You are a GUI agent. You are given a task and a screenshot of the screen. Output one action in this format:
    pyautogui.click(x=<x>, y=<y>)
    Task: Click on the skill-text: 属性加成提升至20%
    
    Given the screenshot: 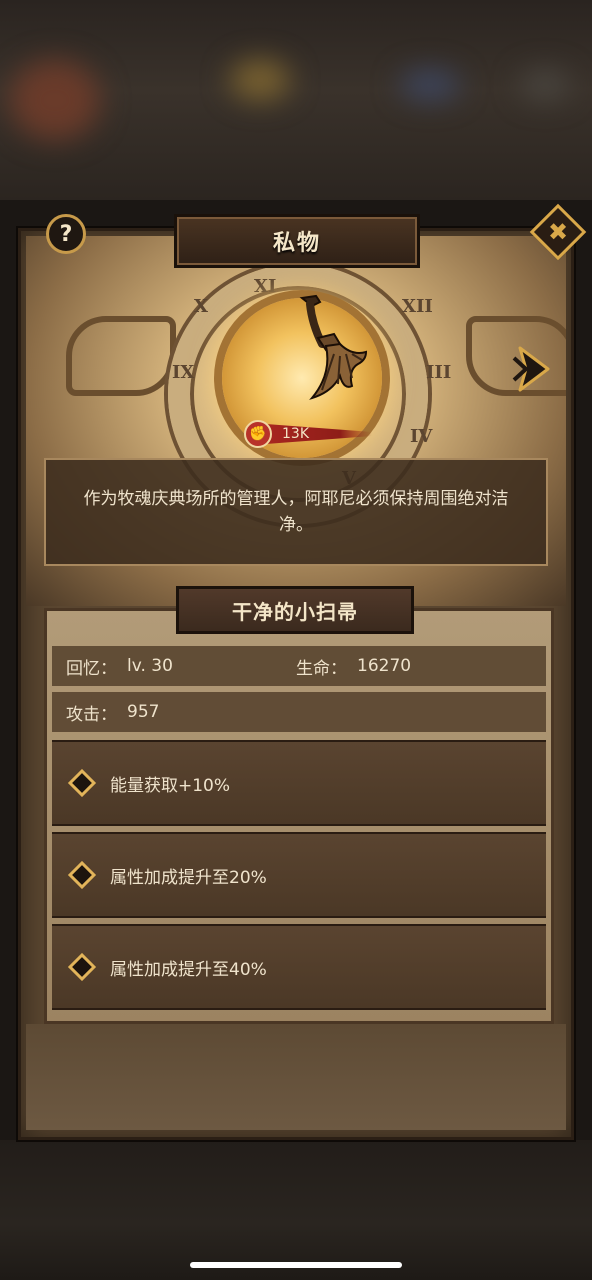 What is the action you would take?
    pyautogui.click(x=188, y=877)
    